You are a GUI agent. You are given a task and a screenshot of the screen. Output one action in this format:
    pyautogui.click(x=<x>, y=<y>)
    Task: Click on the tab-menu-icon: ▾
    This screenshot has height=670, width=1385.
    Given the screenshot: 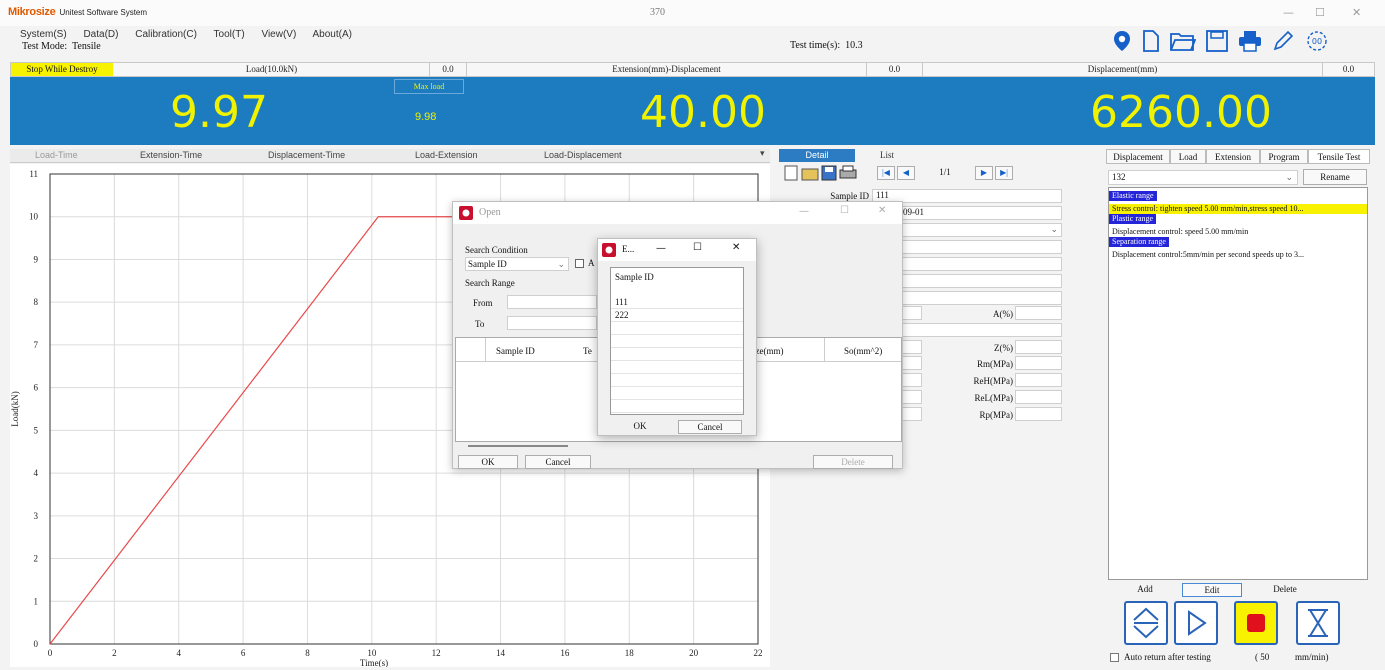 What is the action you would take?
    pyautogui.click(x=762, y=154)
    